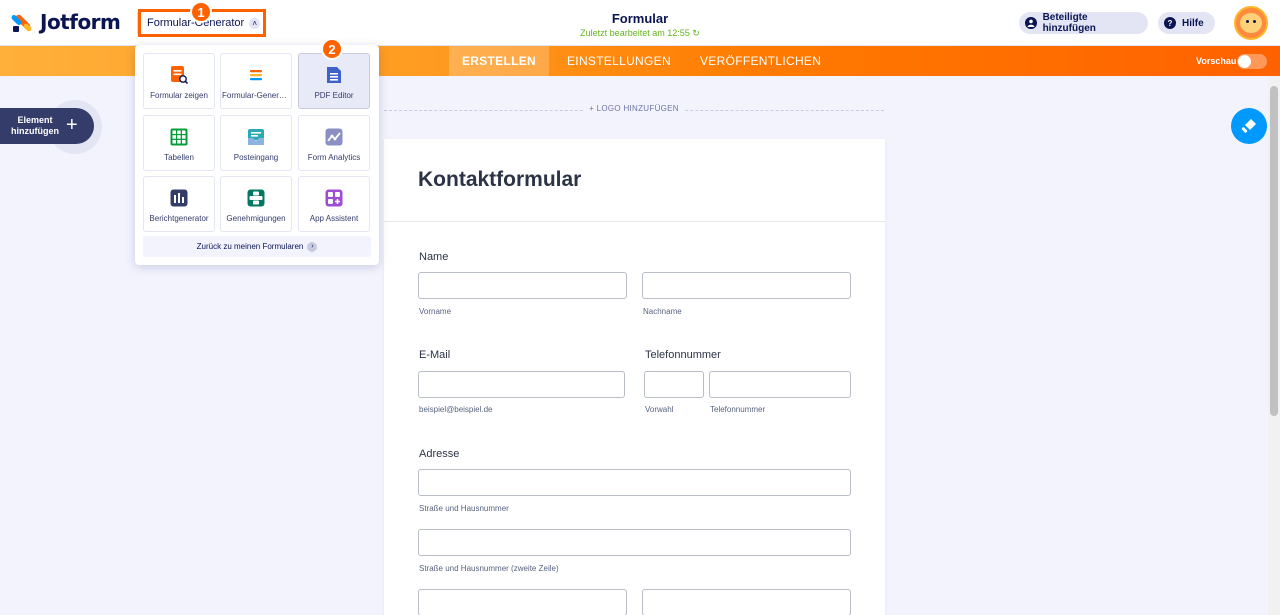  Describe the element at coordinates (312, 246) in the screenshot. I see `chevron-right-icon: ›` at that location.